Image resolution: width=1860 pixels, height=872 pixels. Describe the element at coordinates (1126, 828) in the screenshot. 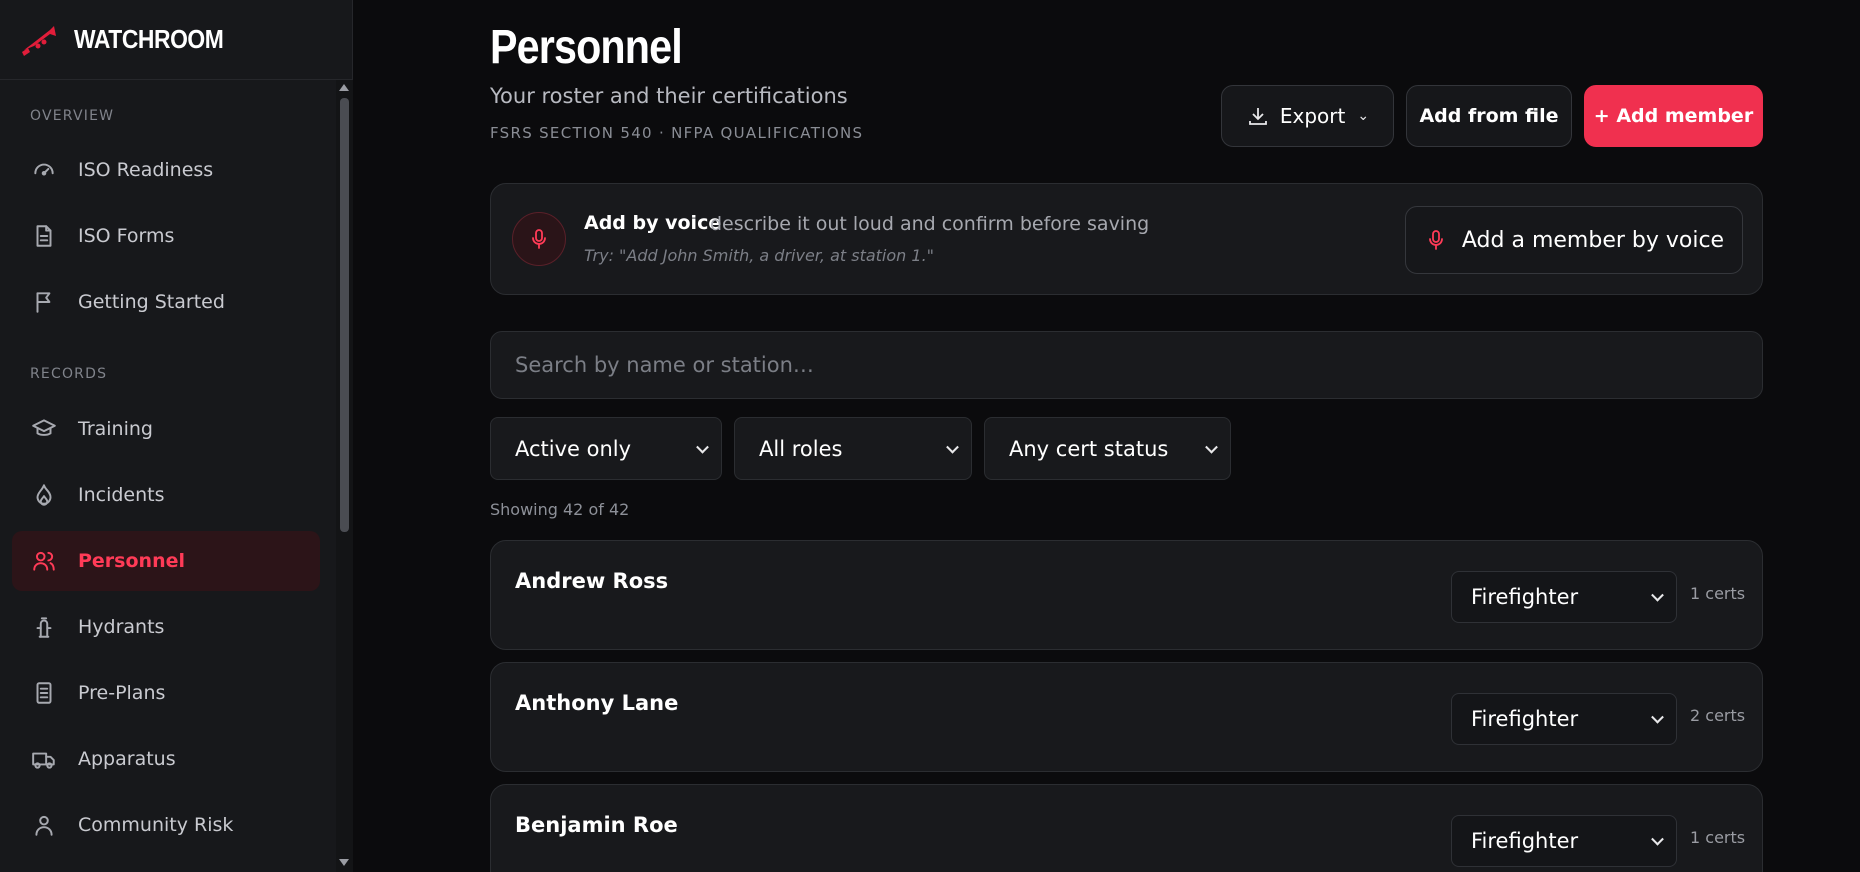

I see `personnel-row: Benjamin Roe Firefighter 1 certs` at that location.